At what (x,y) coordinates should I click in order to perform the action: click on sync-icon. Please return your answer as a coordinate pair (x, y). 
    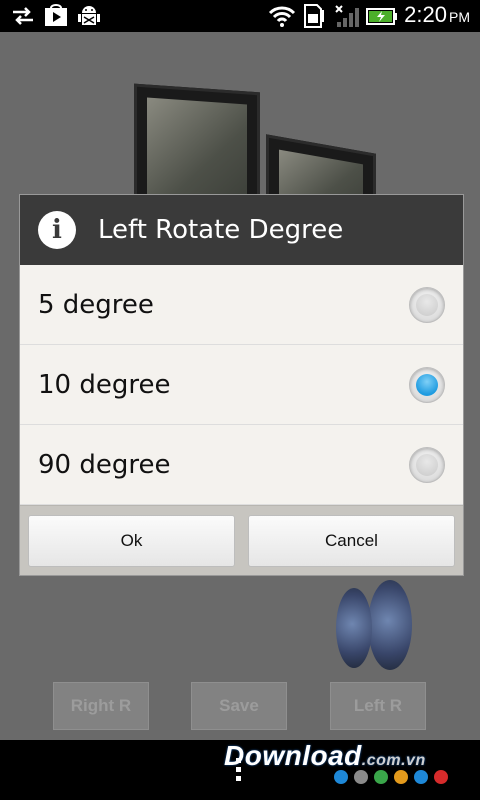
    Looking at the image, I should click on (23, 16).